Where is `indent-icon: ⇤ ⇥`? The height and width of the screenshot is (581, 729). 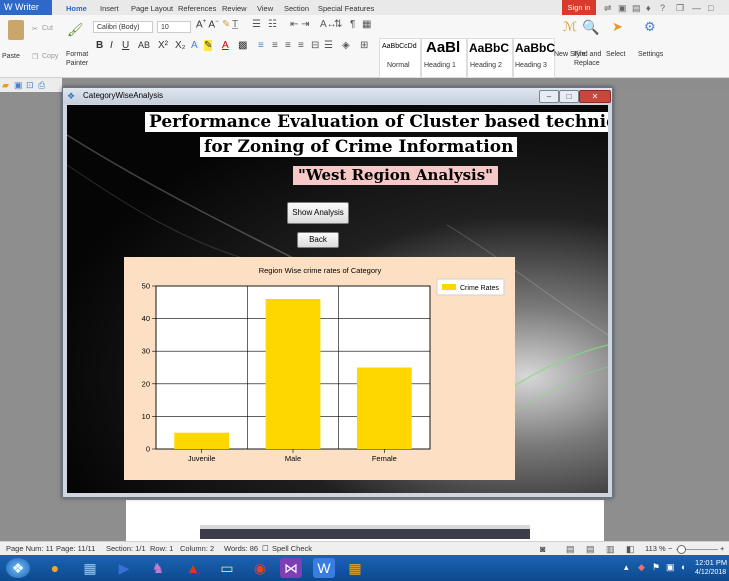
indent-icon: ⇤ ⇥ is located at coordinates (300, 24).